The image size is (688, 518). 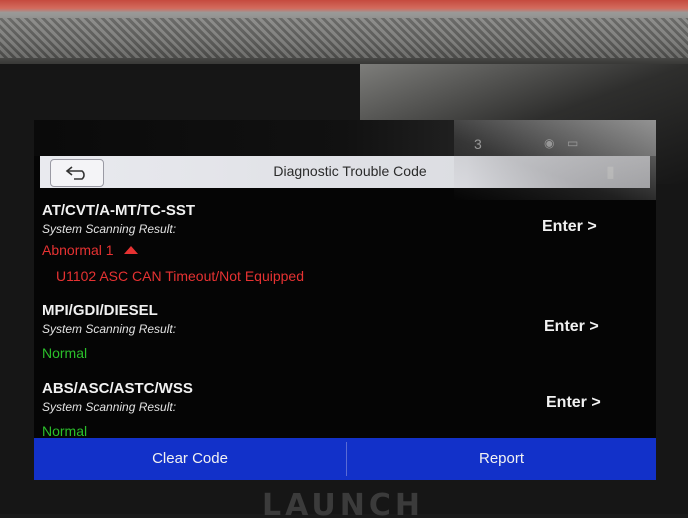 I want to click on title-bar: Diagnostic Trouble Code ▮, so click(x=345, y=172).